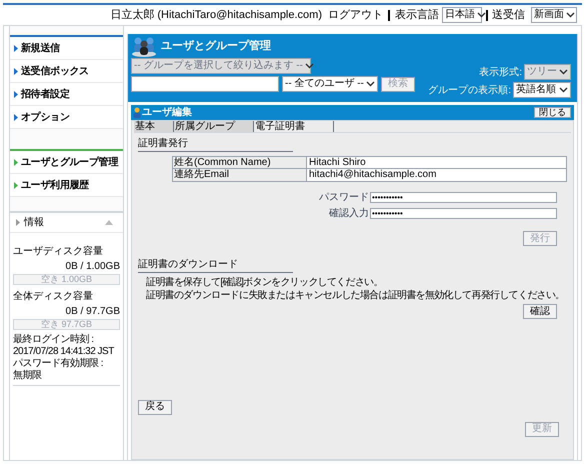 This screenshot has height=467, width=585. I want to click on nav-item: 送受信ボックス, so click(66, 71).